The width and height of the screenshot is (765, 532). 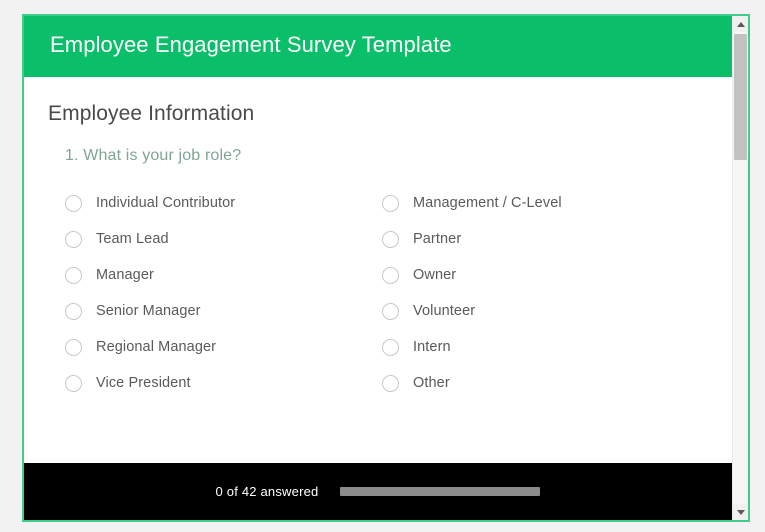 What do you see at coordinates (148, 311) in the screenshot?
I see `option-label: Senior Manager` at bounding box center [148, 311].